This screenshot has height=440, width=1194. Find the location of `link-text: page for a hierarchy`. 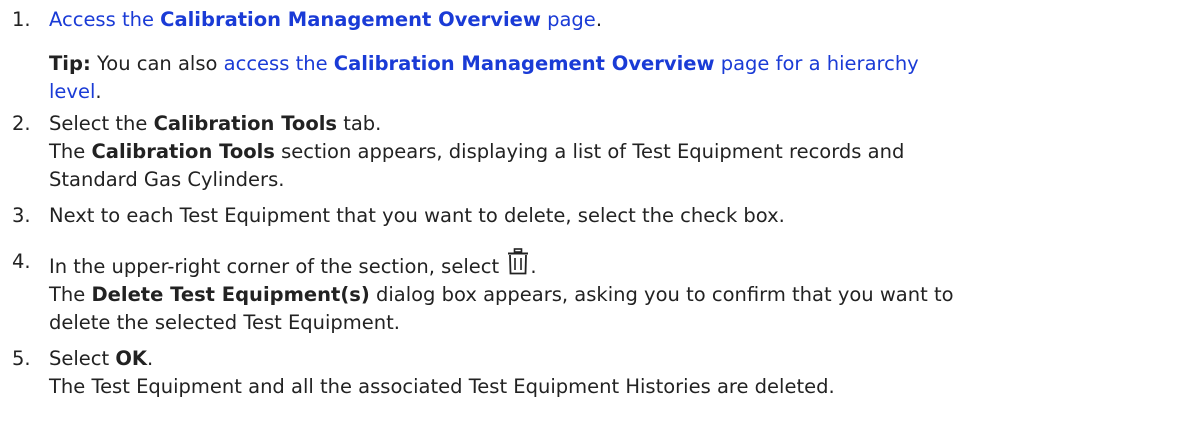

link-text: page for a hierarchy is located at coordinates (816, 63).